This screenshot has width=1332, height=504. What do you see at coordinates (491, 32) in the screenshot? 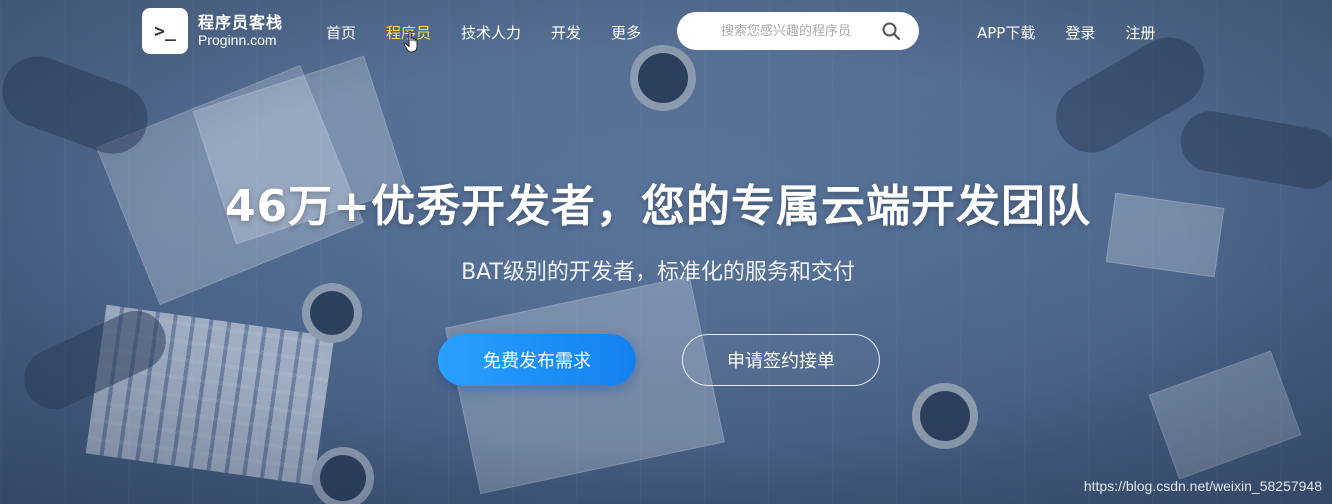
I see `nav-item-tech-staffing: 技术人力` at bounding box center [491, 32].